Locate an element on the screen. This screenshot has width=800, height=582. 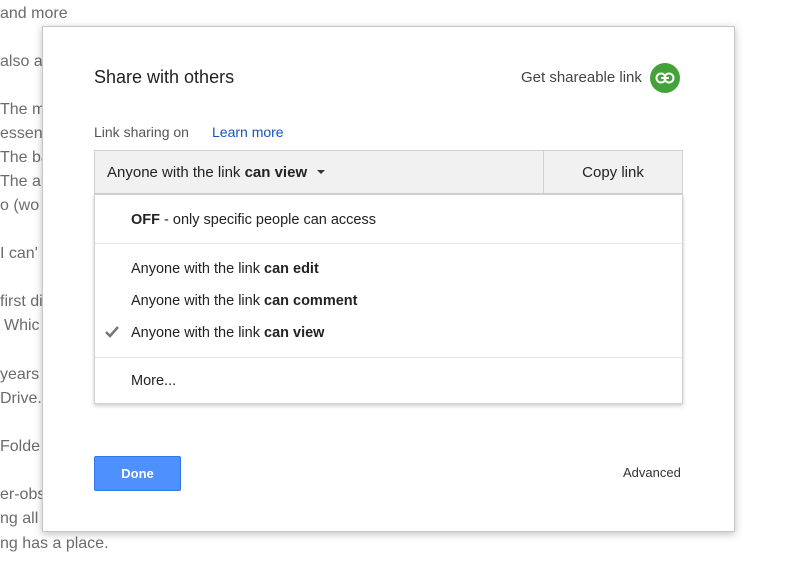
menu-item-can-comment: Anyone with the link can comment is located at coordinates (244, 301).